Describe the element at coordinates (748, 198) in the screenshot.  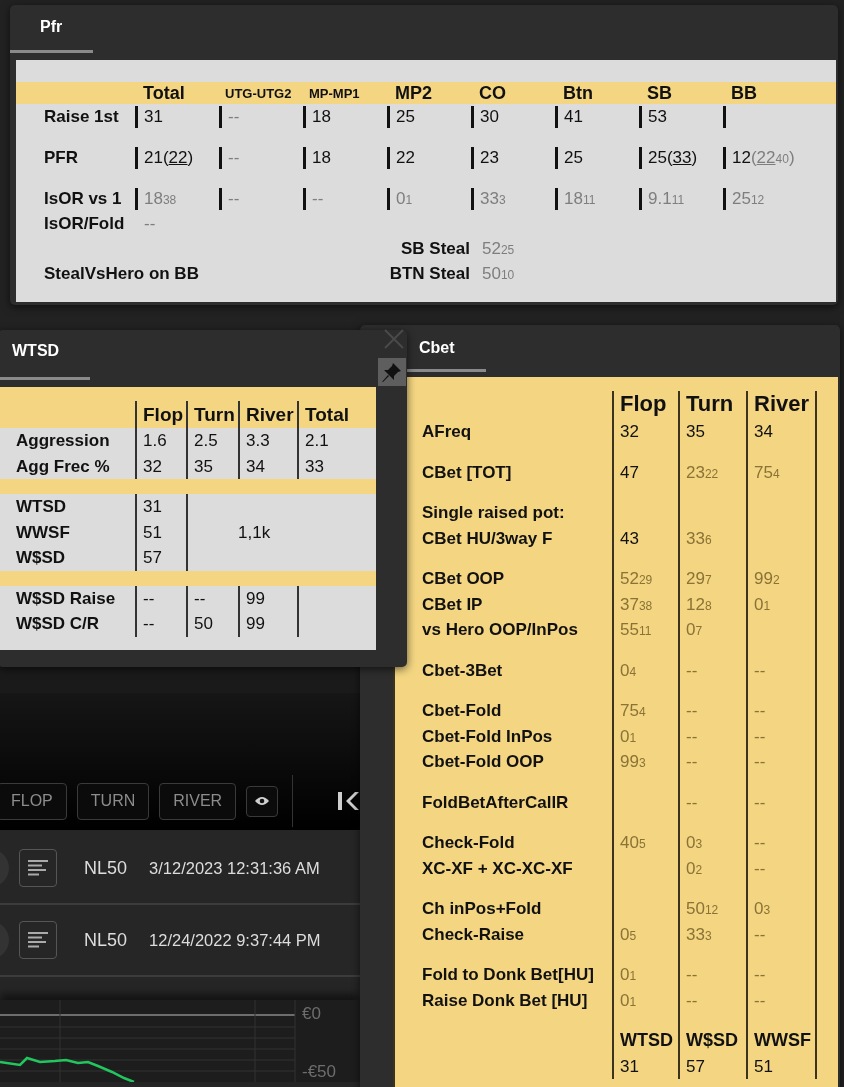
I see `stat-value: 2512` at that location.